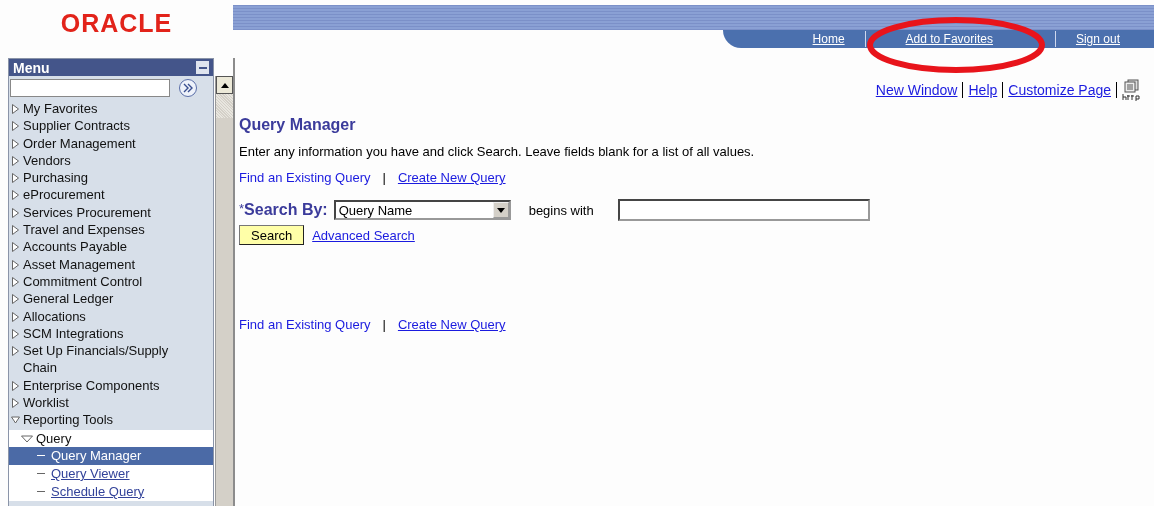 This screenshot has height=506, width=1154. I want to click on menu-item: Allocations, so click(111, 316).